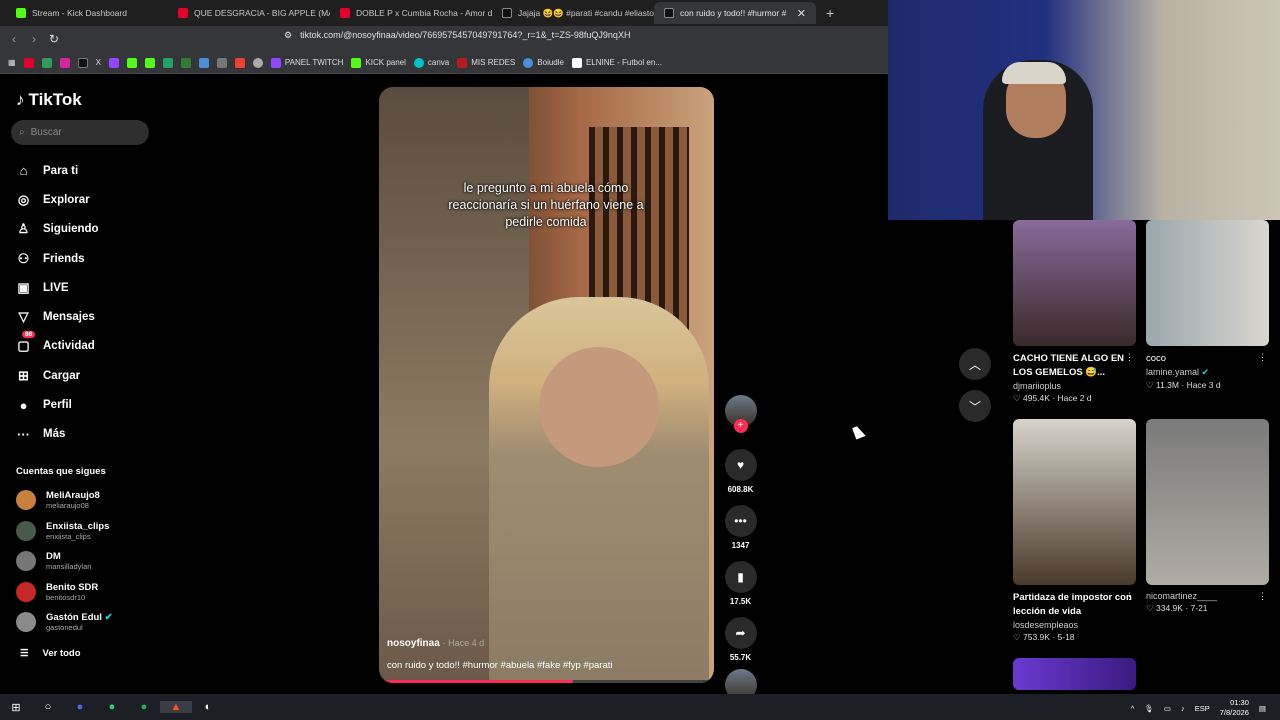  What do you see at coordinates (48, 707) in the screenshot?
I see `search-circle-icon: ○` at bounding box center [48, 707].